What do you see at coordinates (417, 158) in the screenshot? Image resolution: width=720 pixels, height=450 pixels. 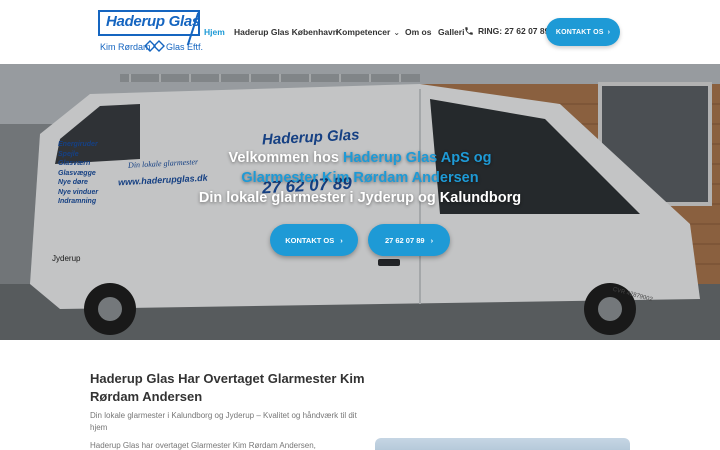 I see `hero-heading-highlight-1: Haderup Glas ApS og` at bounding box center [417, 158].